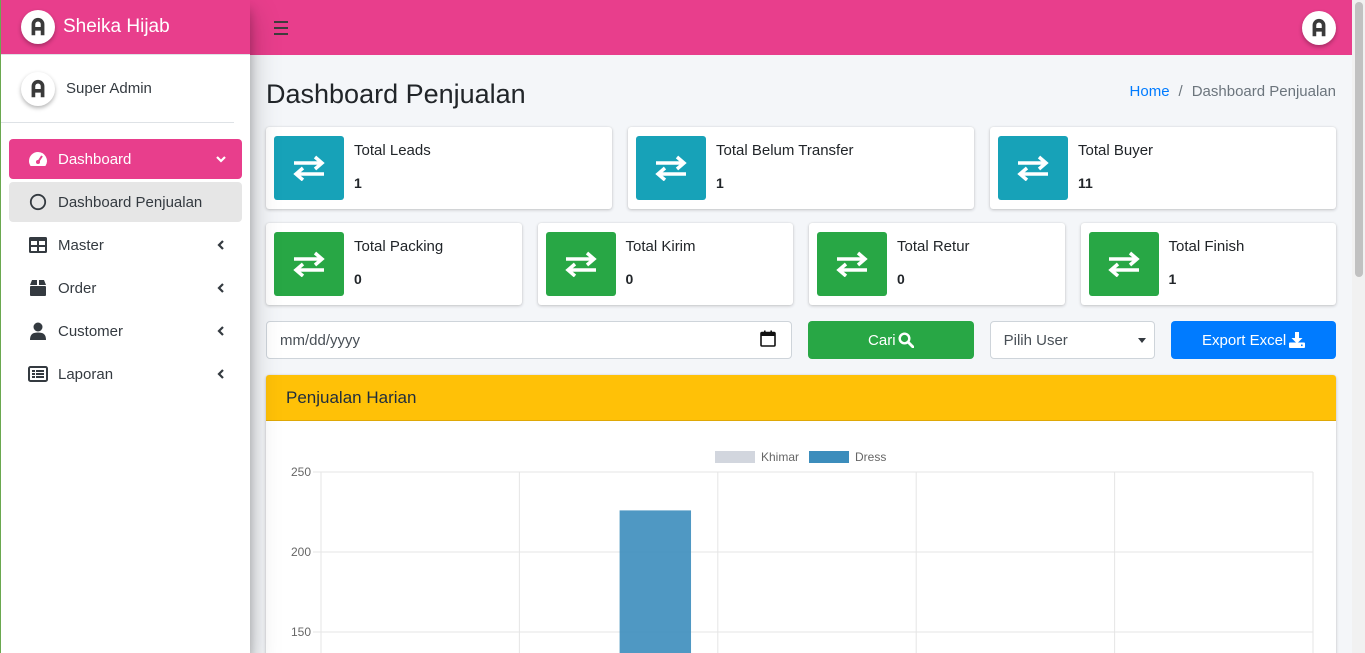 This screenshot has width=1365, height=653. What do you see at coordinates (906, 340) in the screenshot?
I see `search-icon` at bounding box center [906, 340].